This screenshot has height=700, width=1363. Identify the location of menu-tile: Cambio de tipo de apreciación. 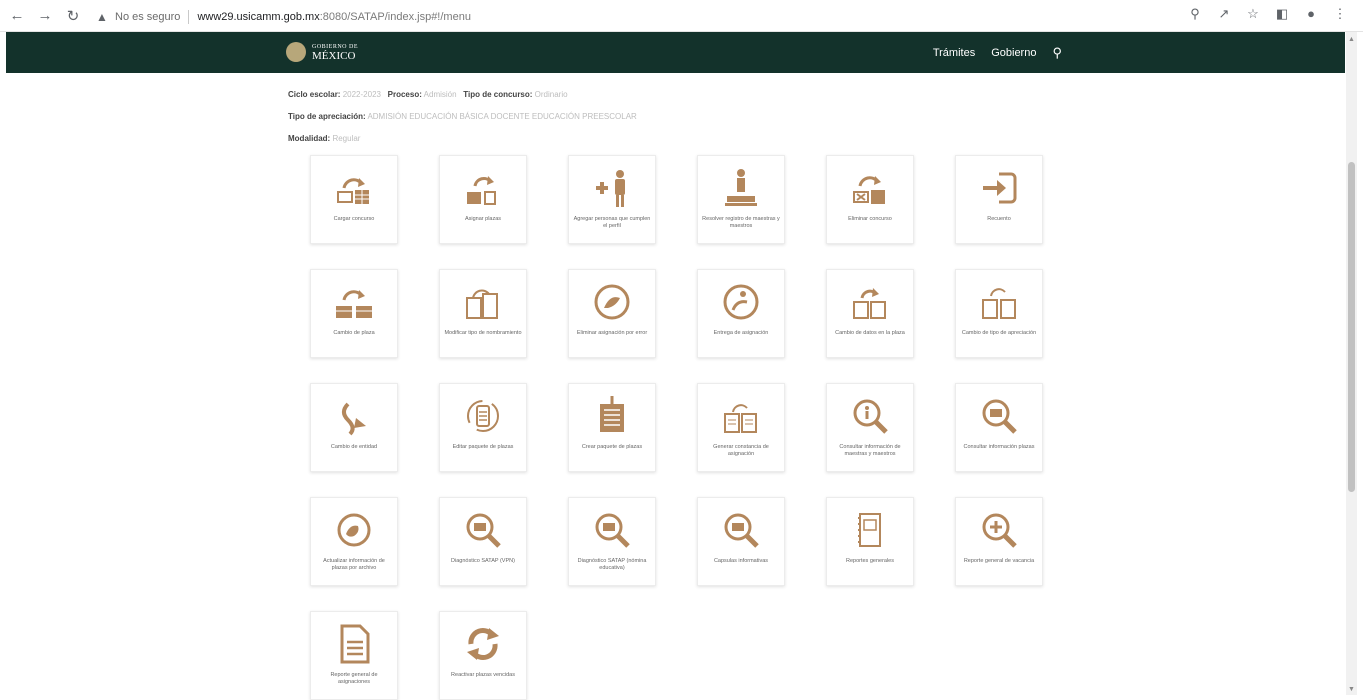
(999, 313).